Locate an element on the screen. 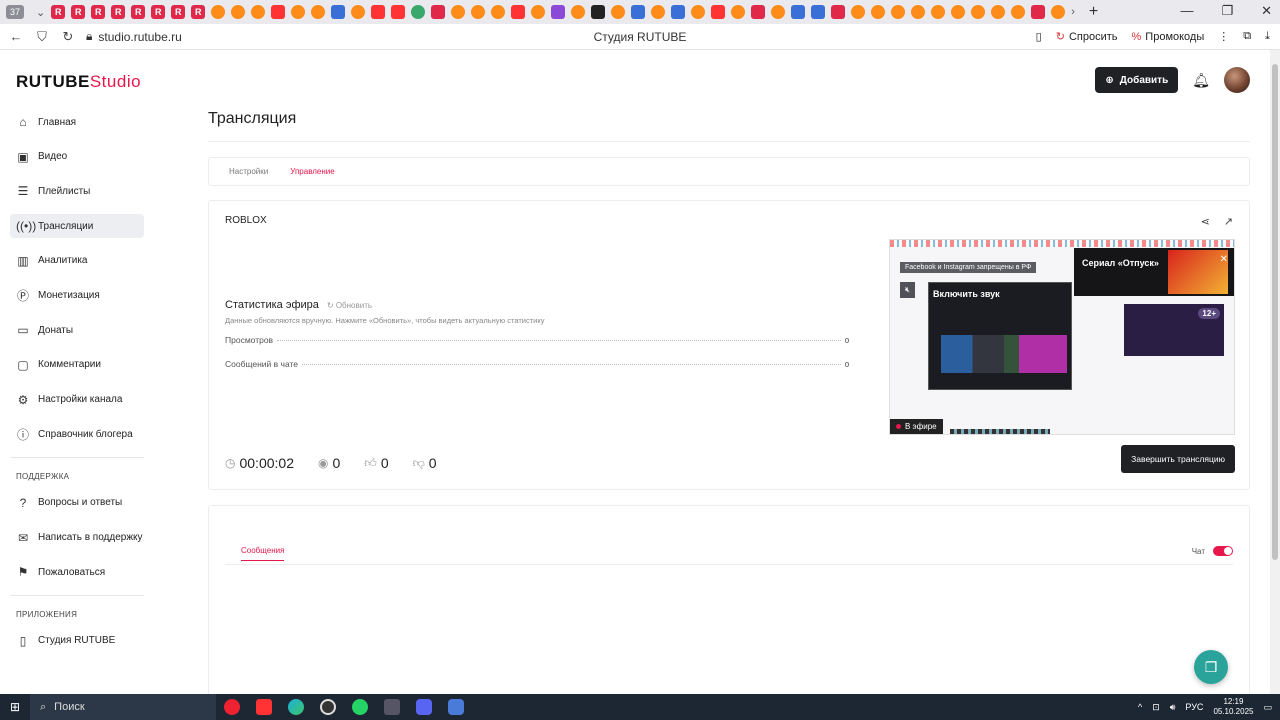 This screenshot has height=720, width=1280. sidebar-item-report: ⚑ Пожаловаться is located at coordinates (77, 572).